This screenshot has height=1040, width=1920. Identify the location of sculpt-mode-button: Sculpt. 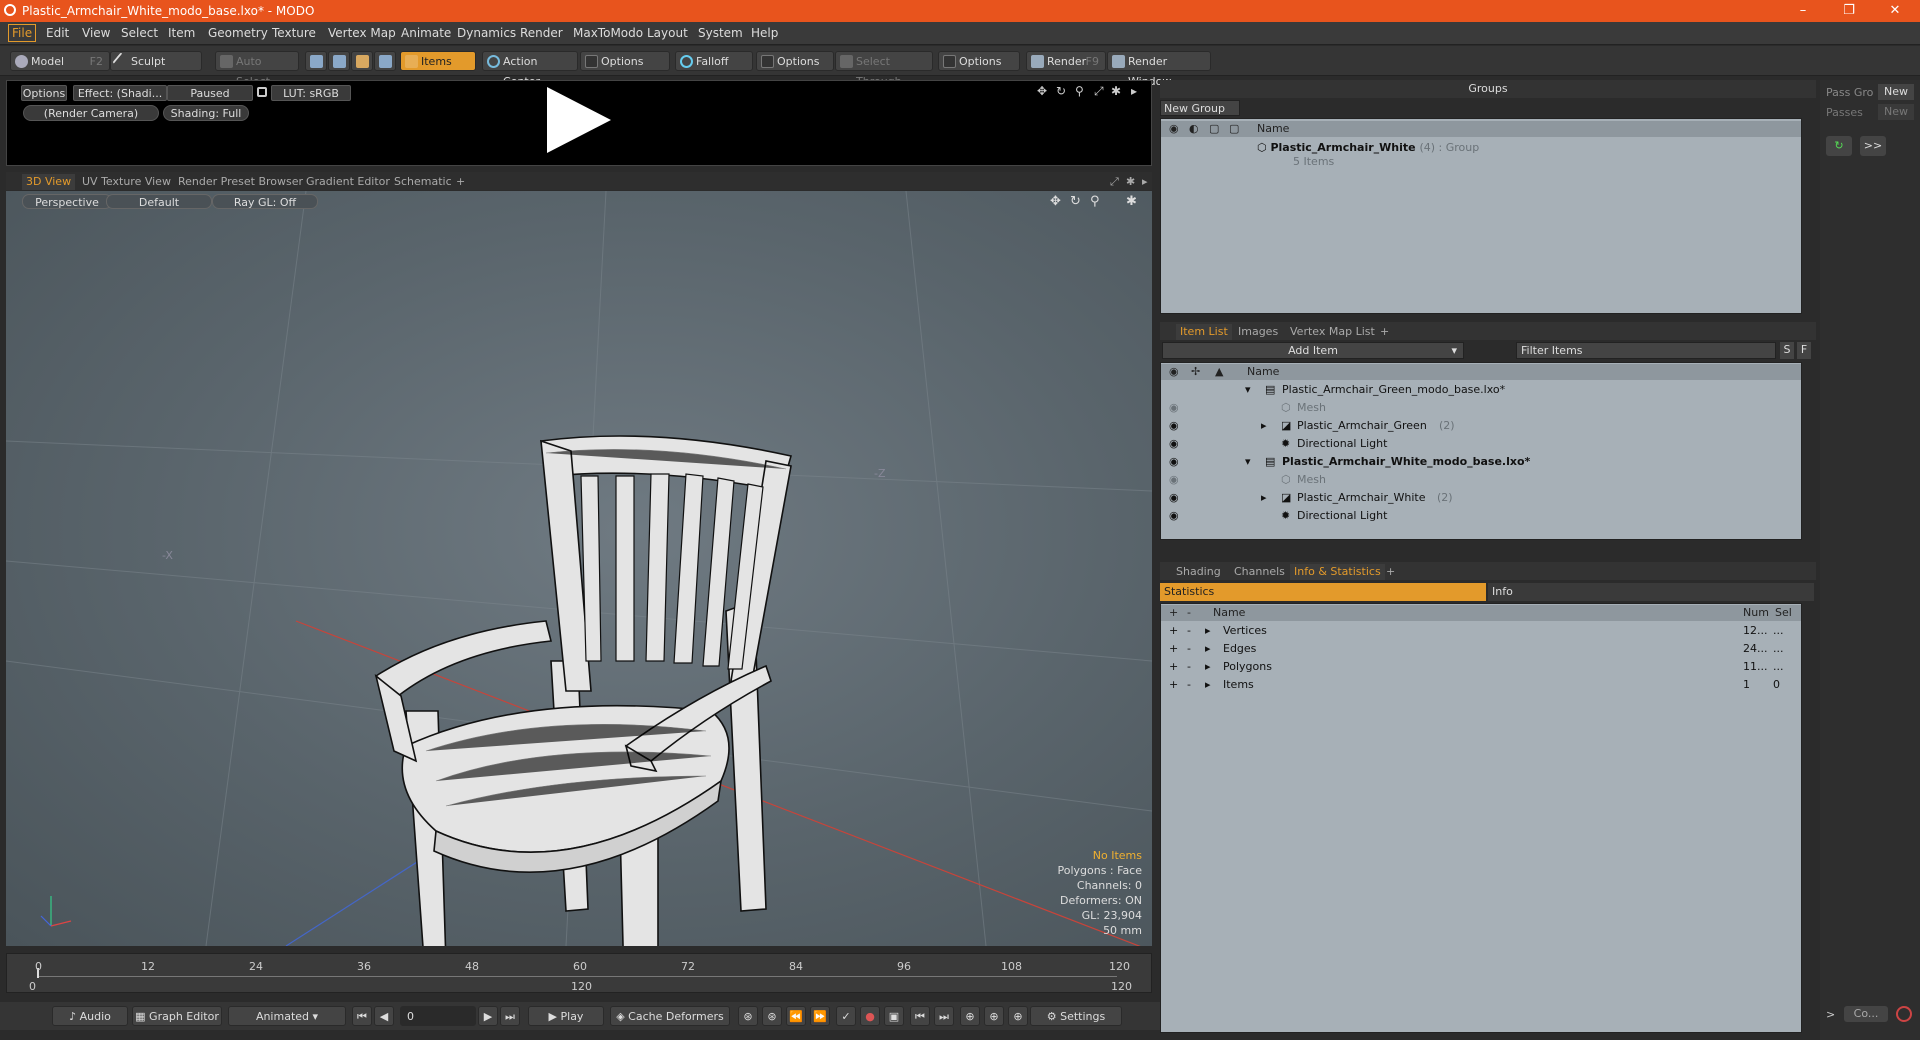
(156, 61).